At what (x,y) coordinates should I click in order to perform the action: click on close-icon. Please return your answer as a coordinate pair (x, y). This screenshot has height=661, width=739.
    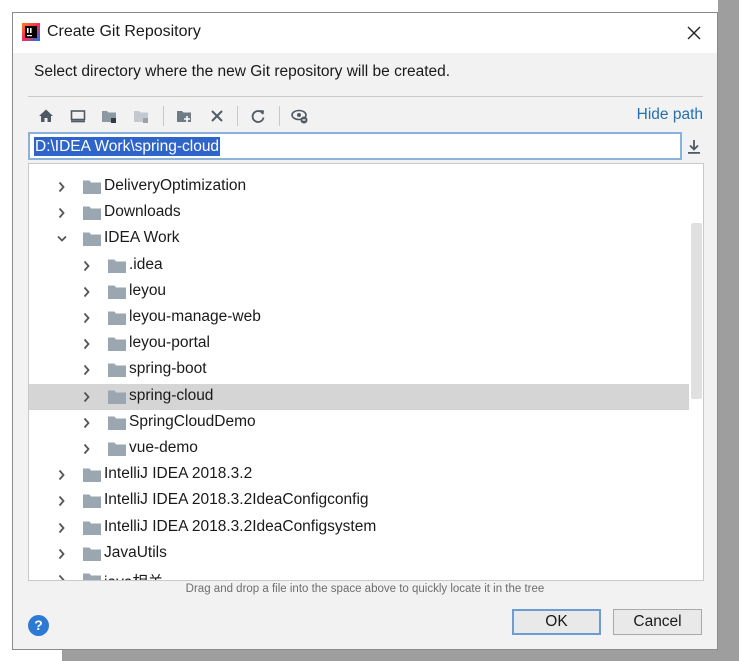
    Looking at the image, I should click on (694, 33).